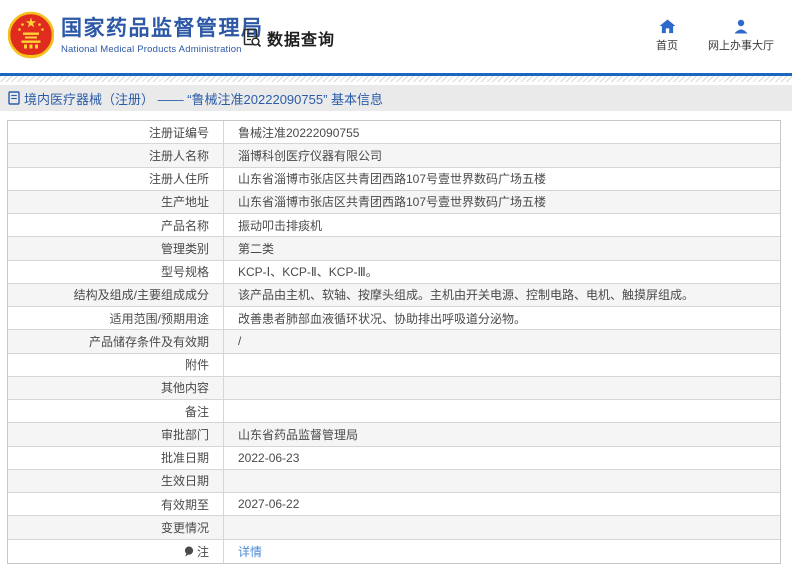 This screenshot has height=564, width=792. I want to click on table-row: 适用范围/预期用途 改善患者肺部血液循环状况、协助排出呼吸道分泌物。, so click(394, 319).